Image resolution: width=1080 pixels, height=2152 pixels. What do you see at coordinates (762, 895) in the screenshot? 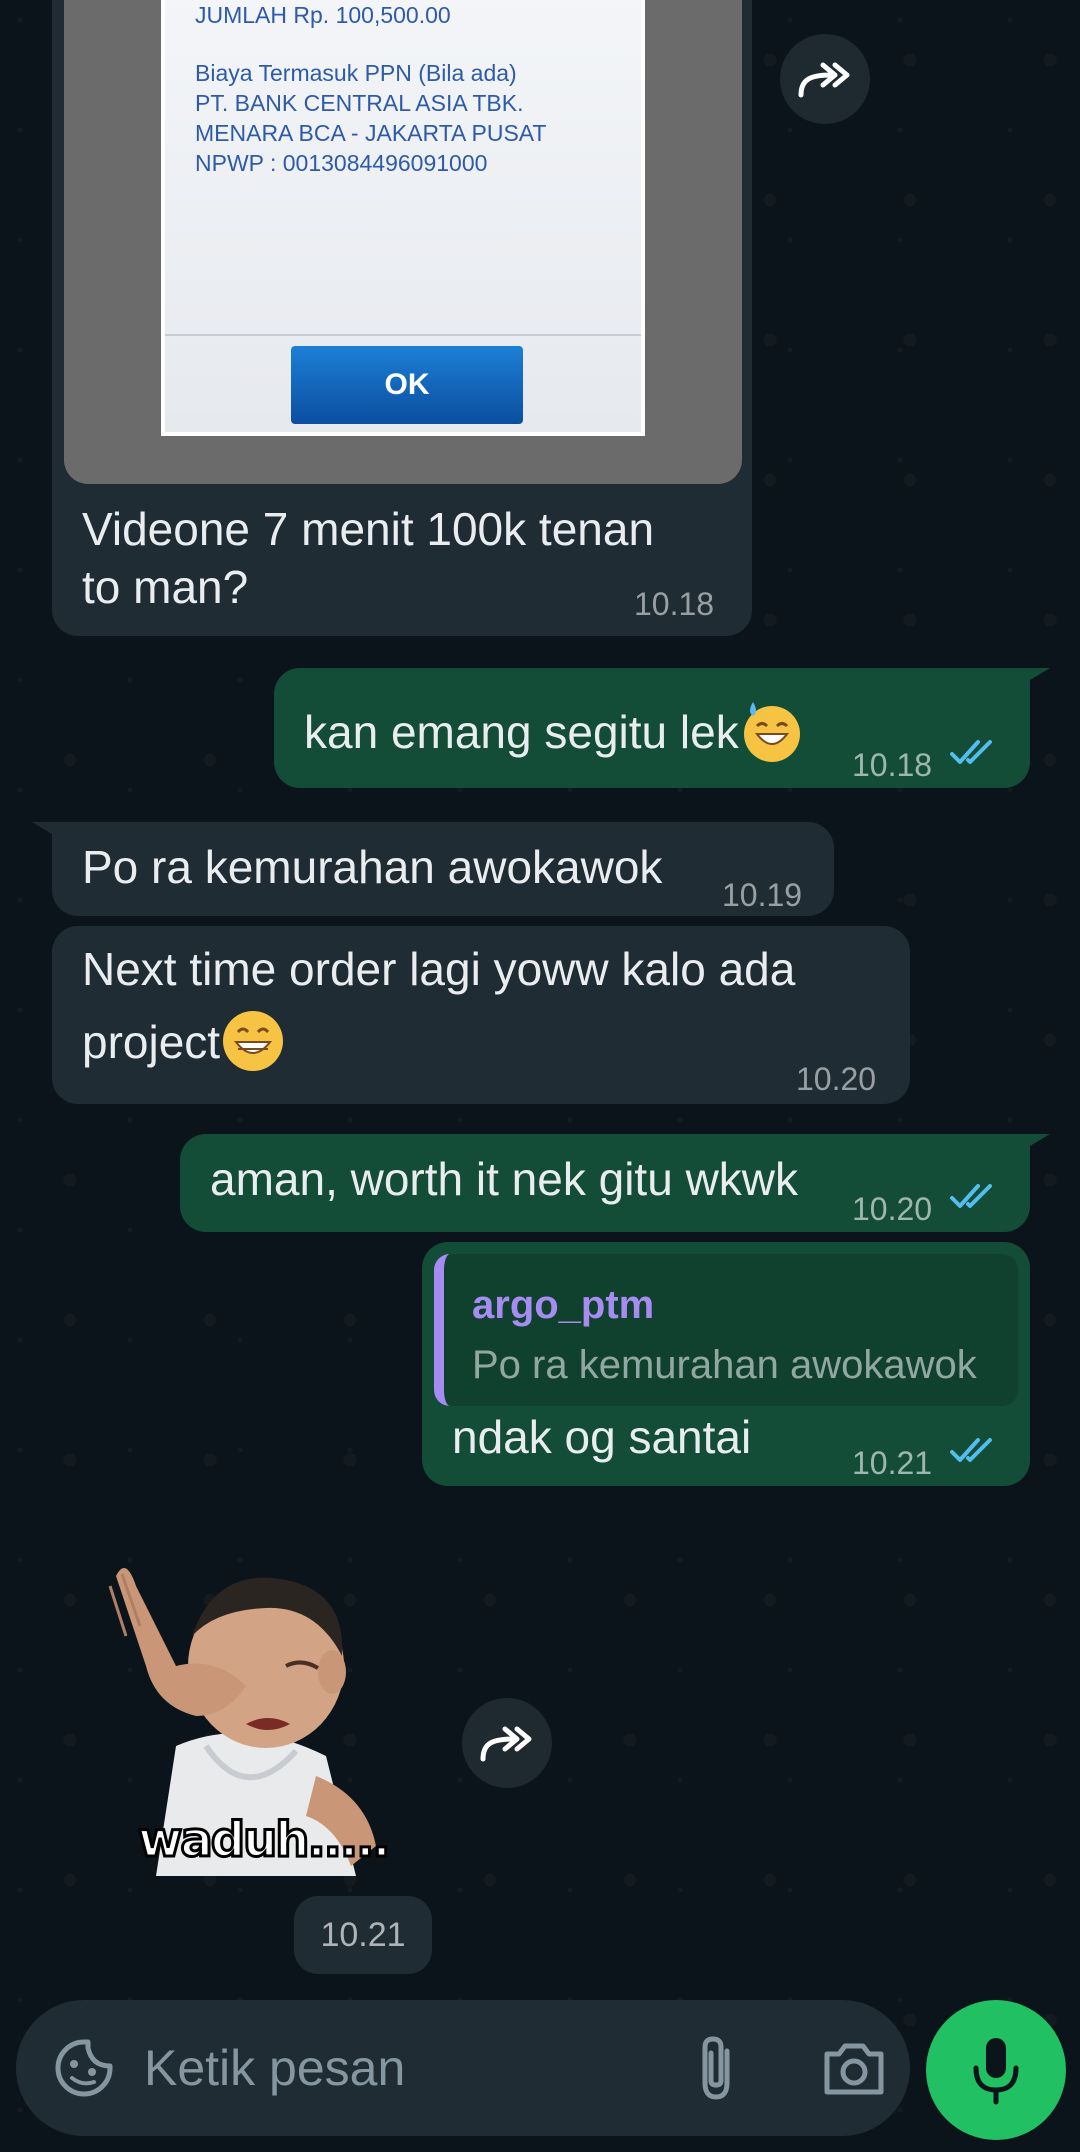
I see `message-time: 10.19` at bounding box center [762, 895].